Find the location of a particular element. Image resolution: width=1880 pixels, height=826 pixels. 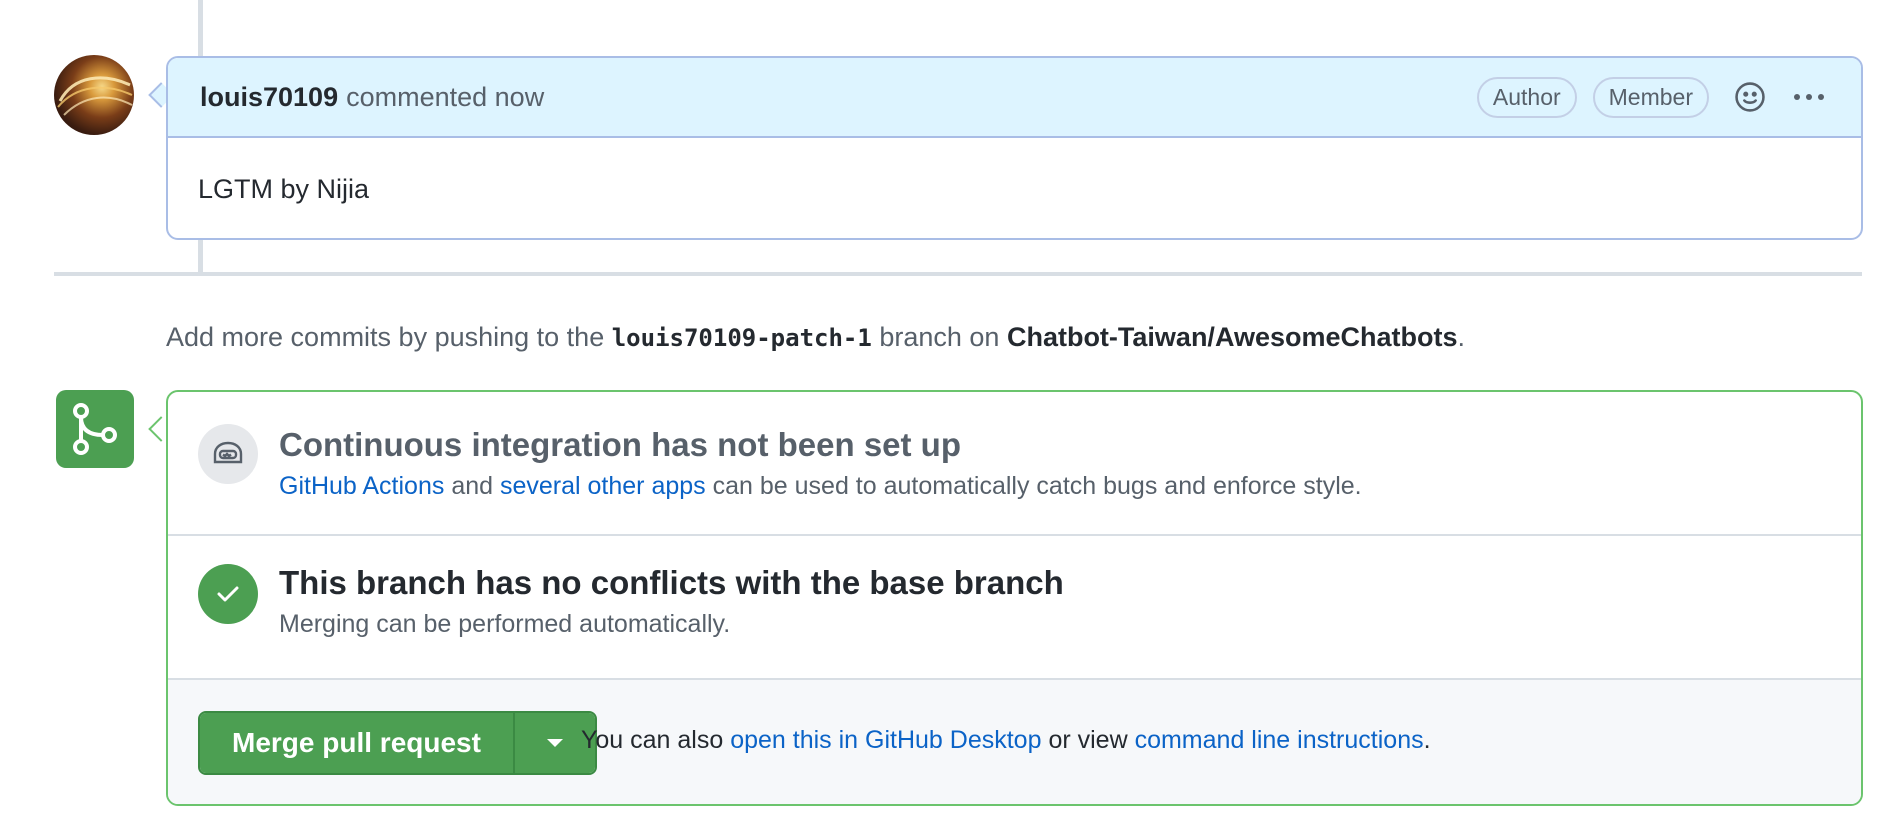

command-line-instructions-link: command line instructions is located at coordinates (1279, 740).